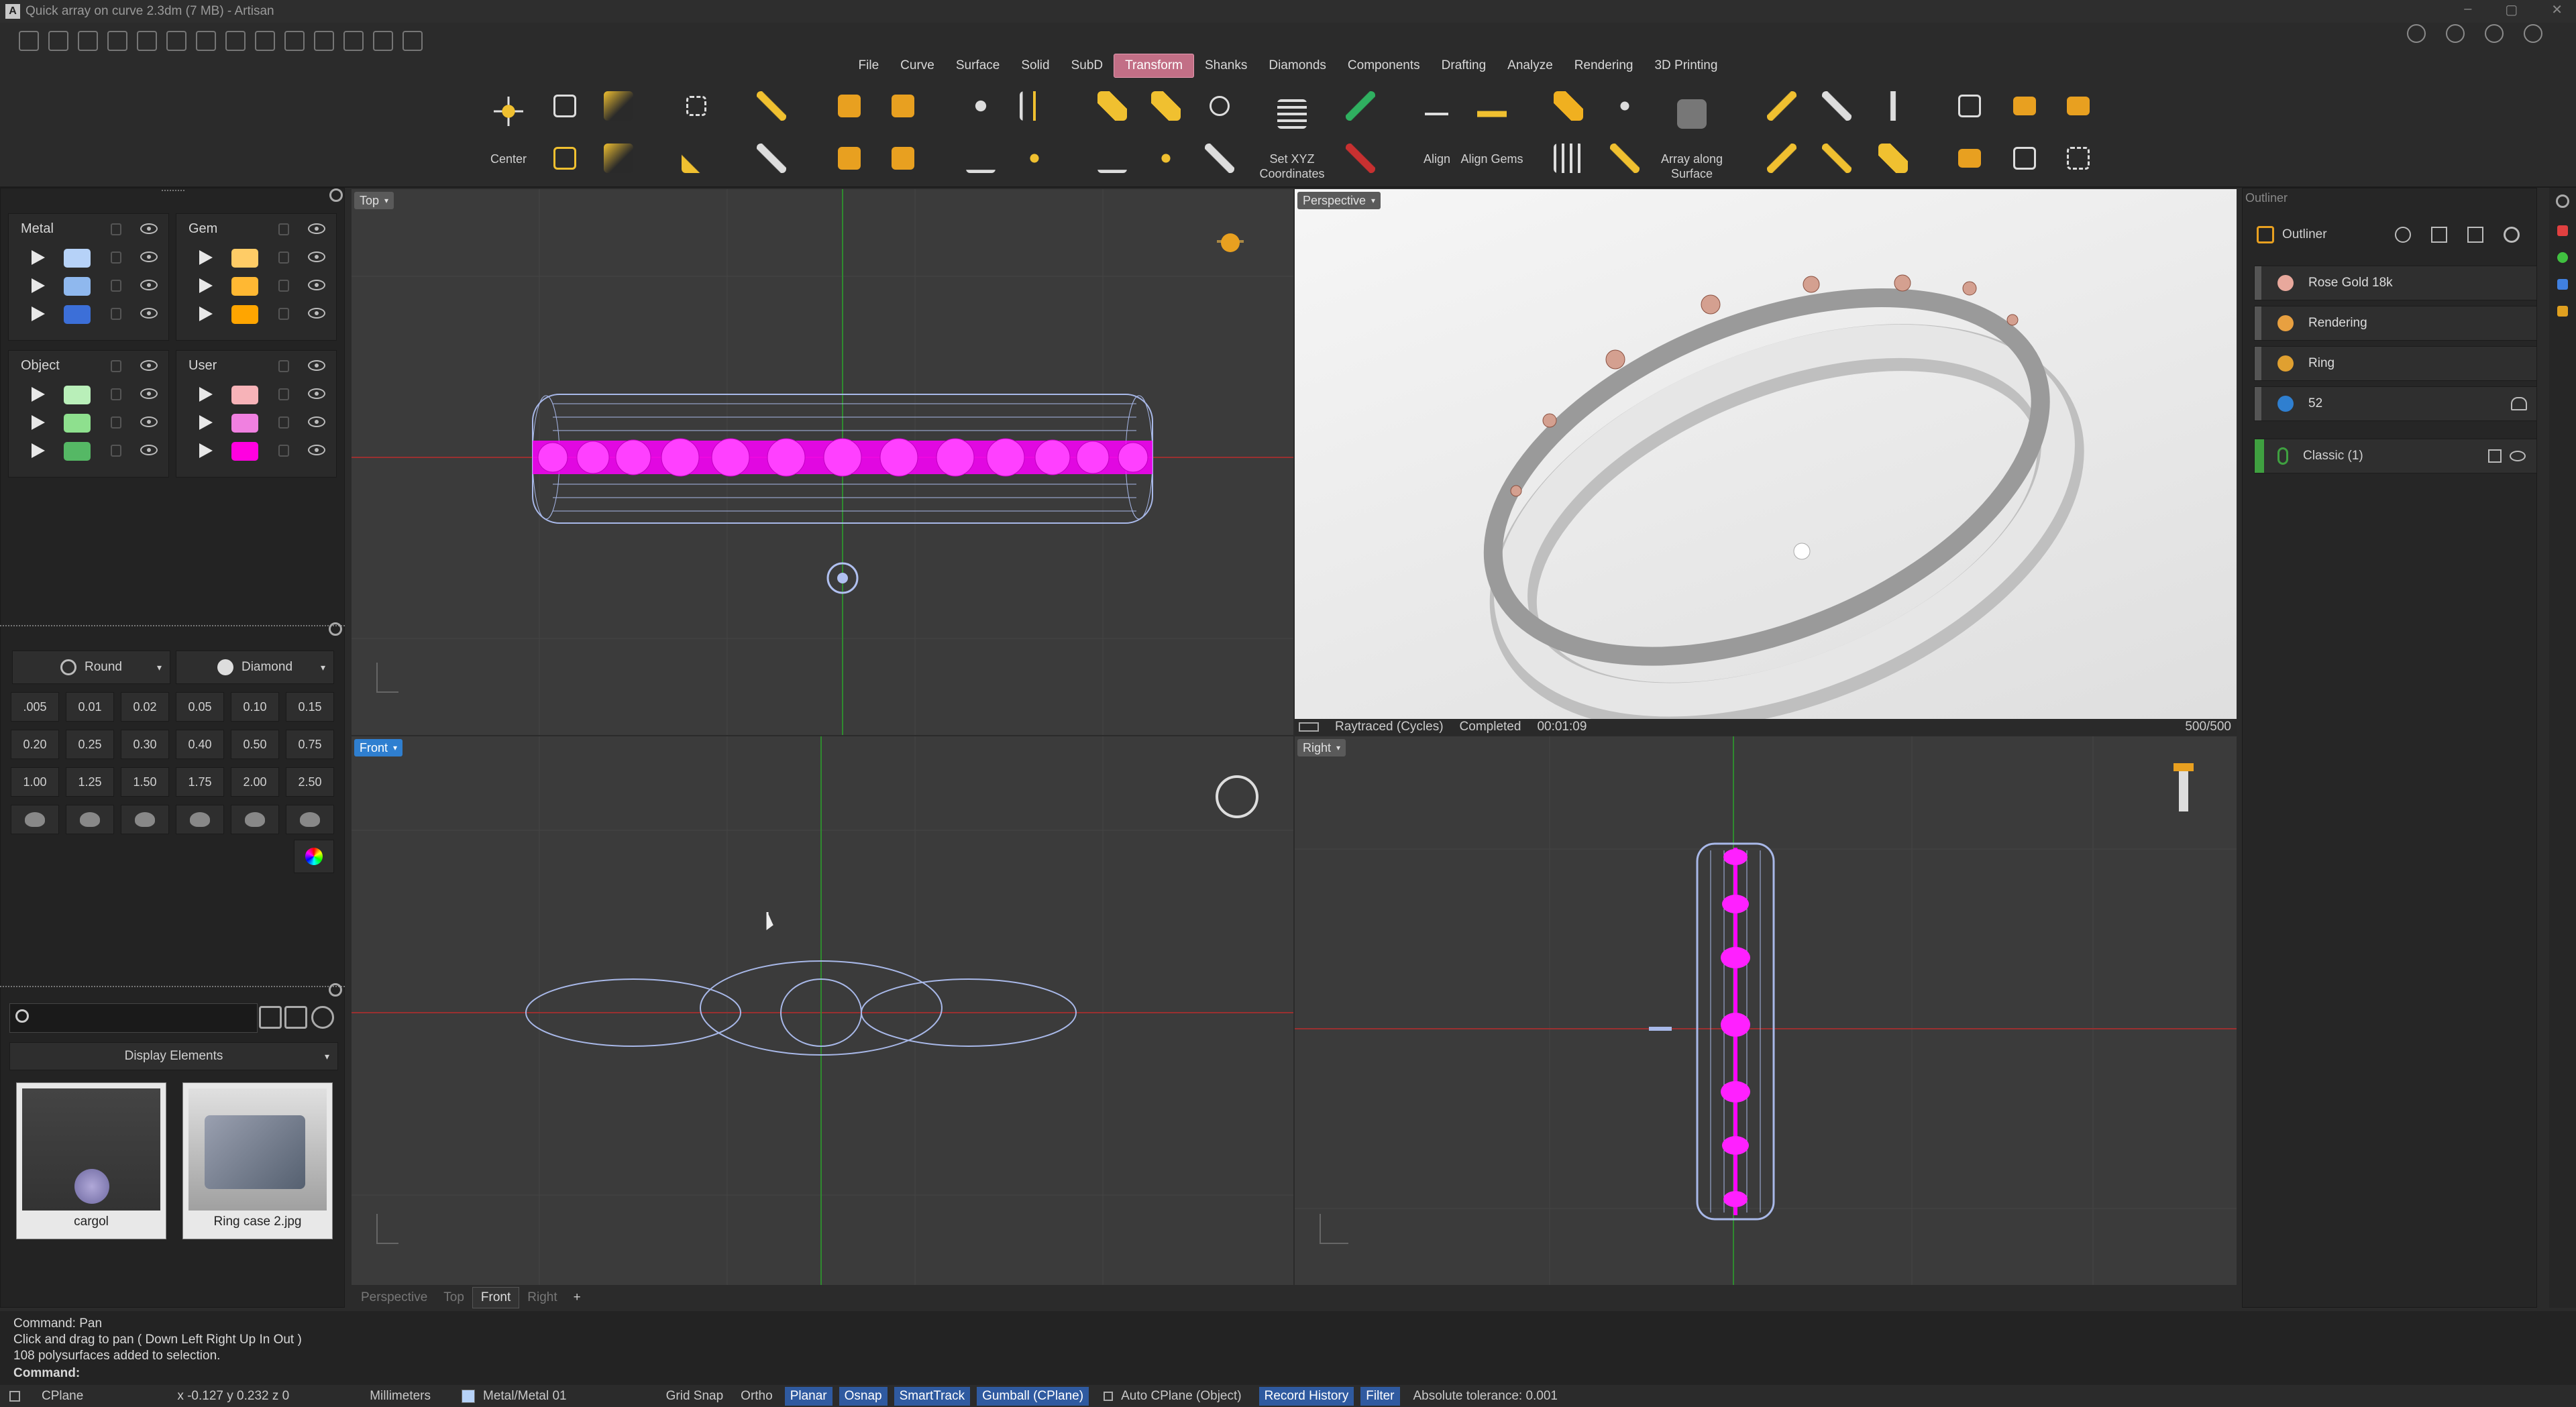  Describe the element at coordinates (1033, 1396) in the screenshot. I see `toggle-gumball-cplane: Gumball (CPlane)` at that location.